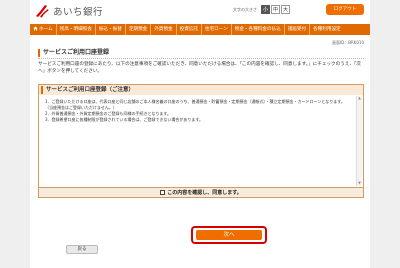 The height and width of the screenshot is (268, 400). I want to click on font-size-switcher: 文字の大きさ 小 中 大, so click(261, 9).